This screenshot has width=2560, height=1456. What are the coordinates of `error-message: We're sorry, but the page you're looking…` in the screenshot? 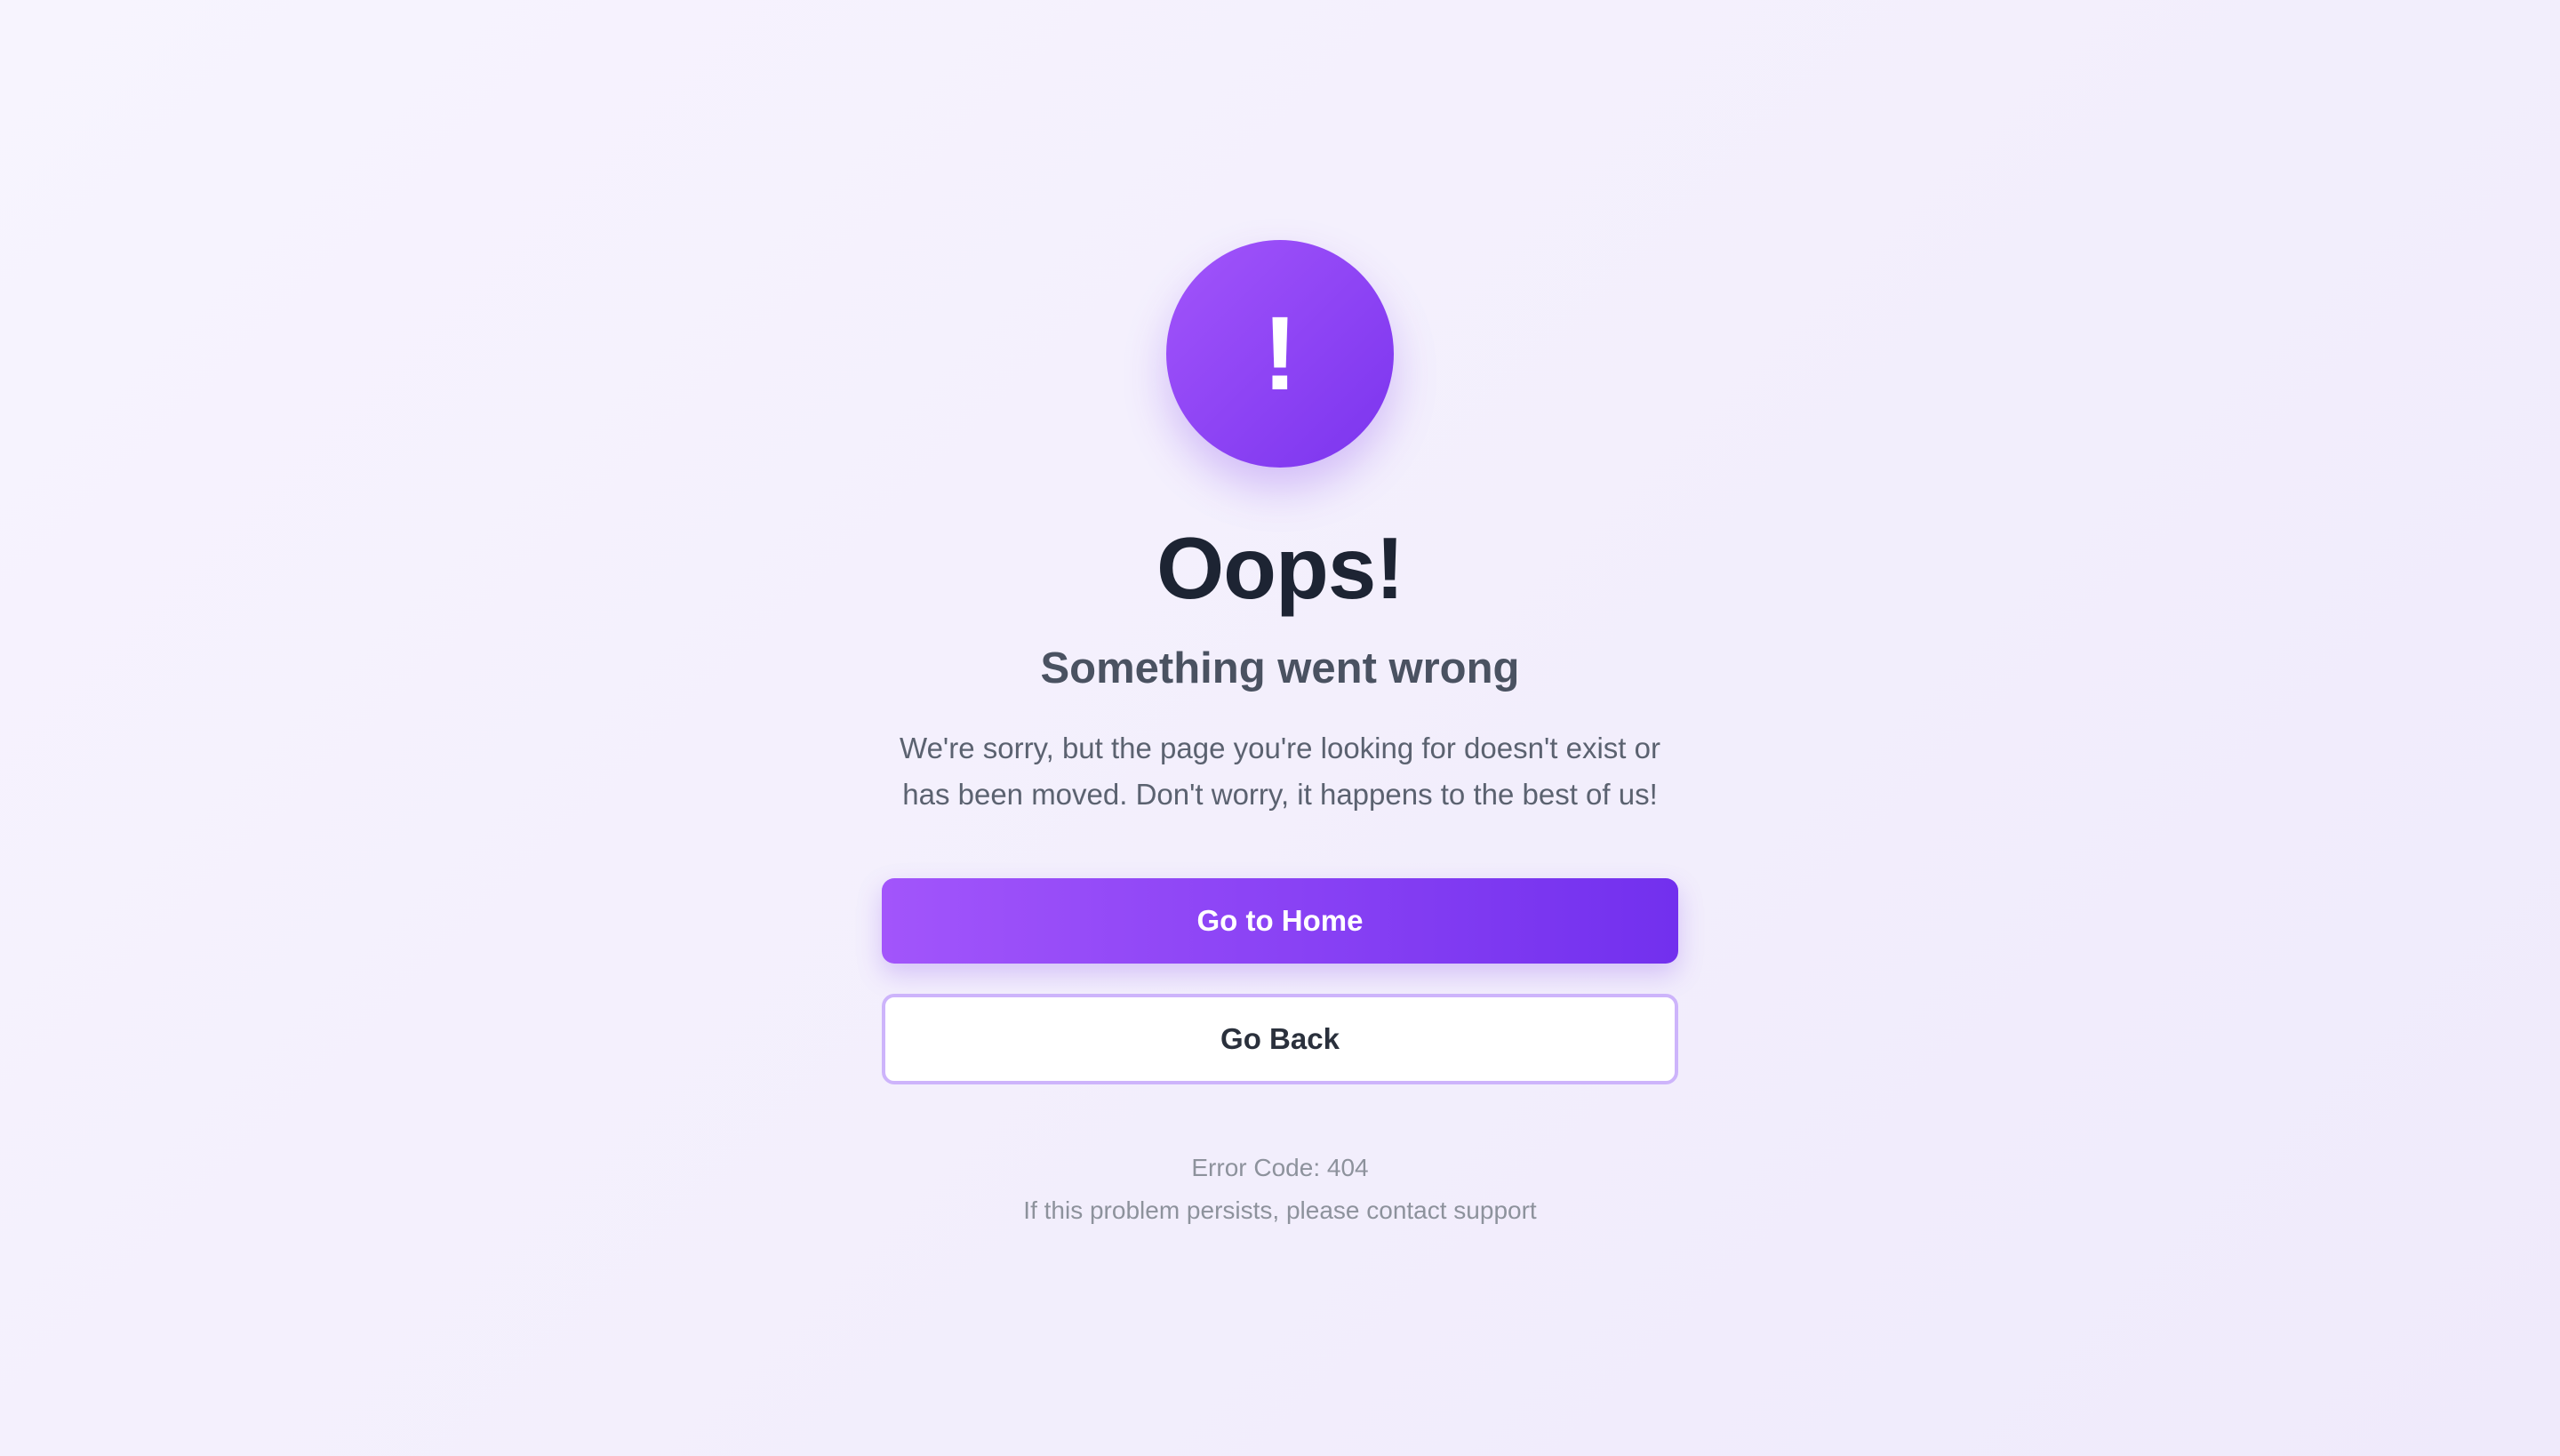 It's located at (1280, 771).